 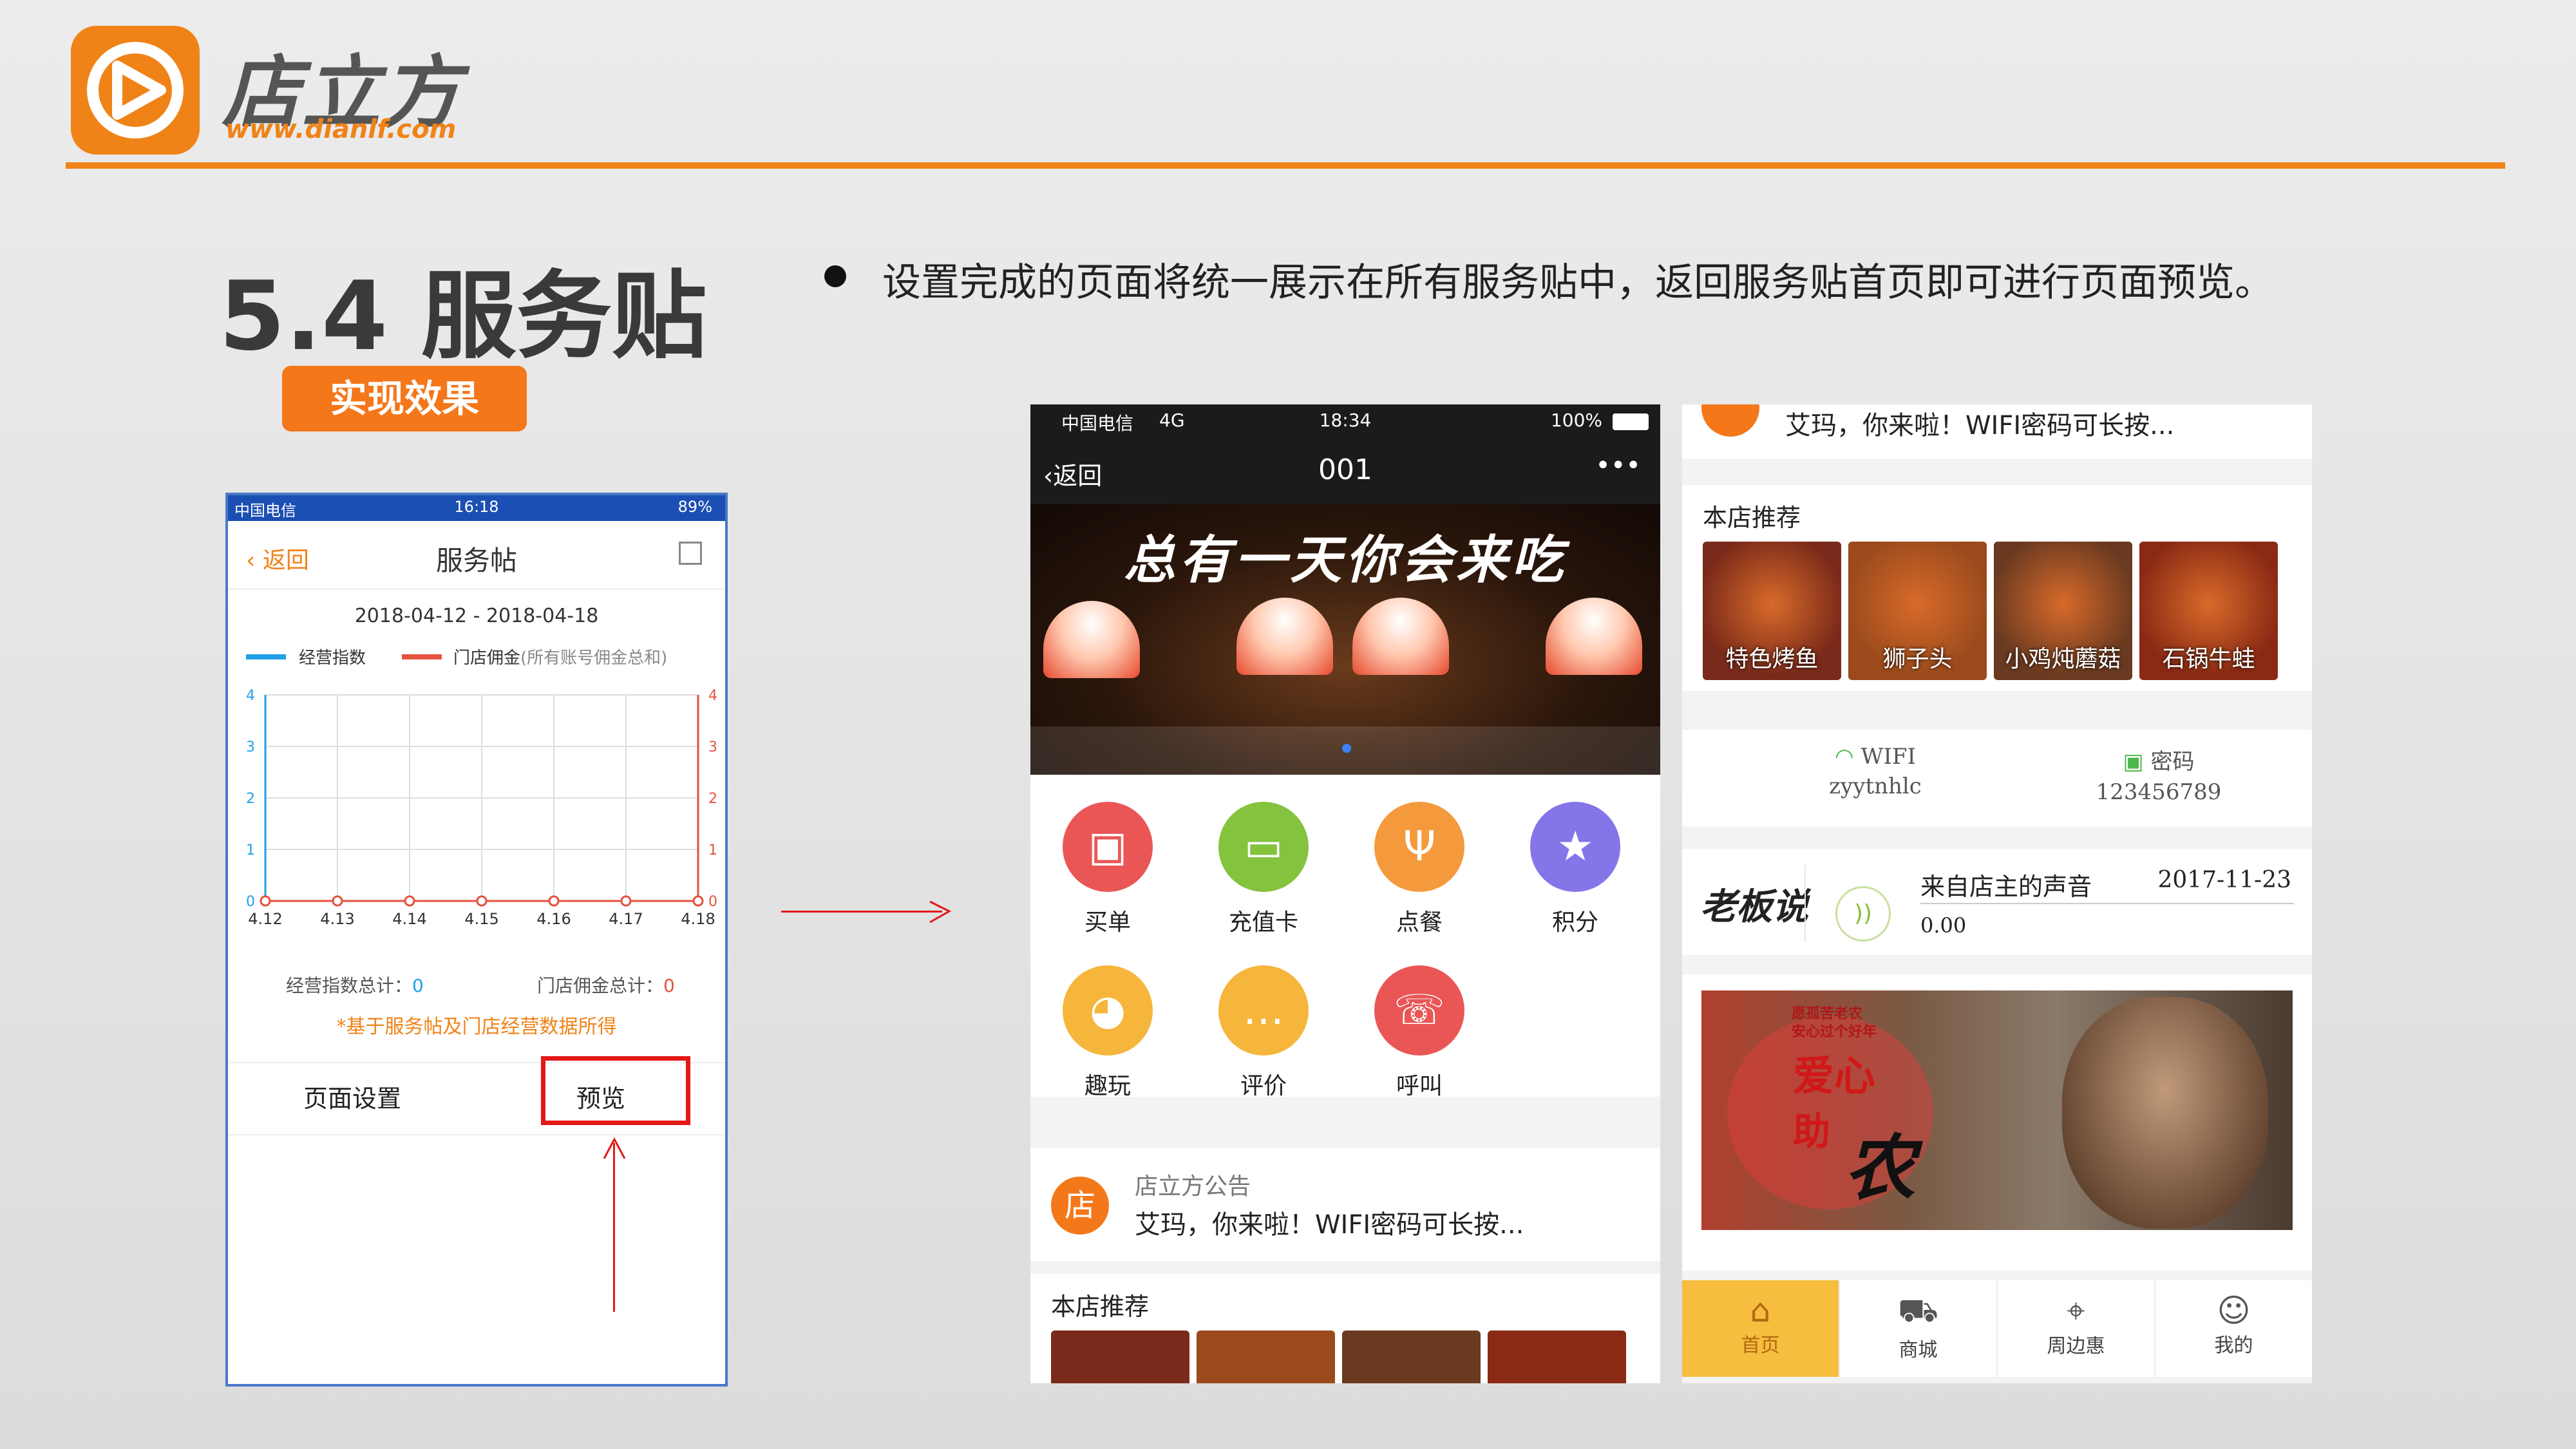 What do you see at coordinates (2063, 611) in the screenshot?
I see `food-item: 小鸡炖蘑菇` at bounding box center [2063, 611].